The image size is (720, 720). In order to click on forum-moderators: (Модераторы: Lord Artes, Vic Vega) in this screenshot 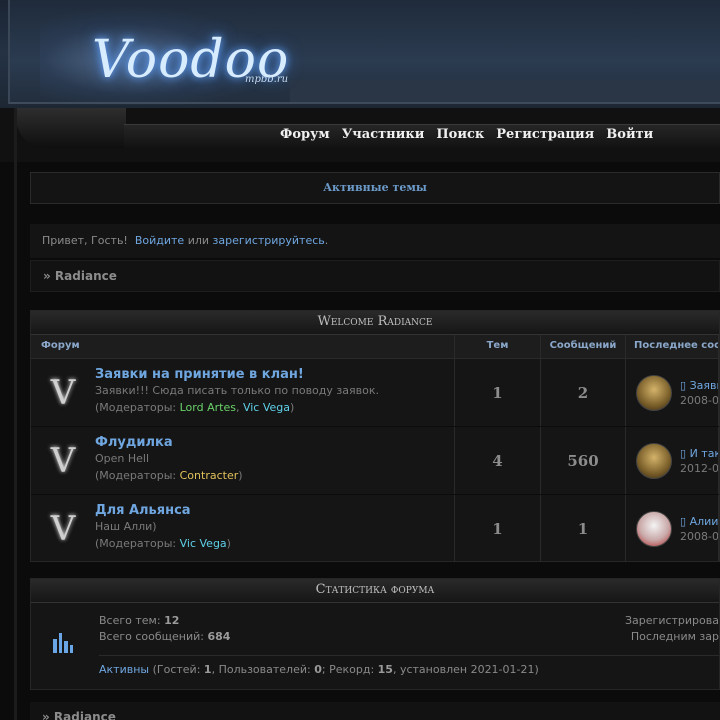, I will do `click(195, 407)`.